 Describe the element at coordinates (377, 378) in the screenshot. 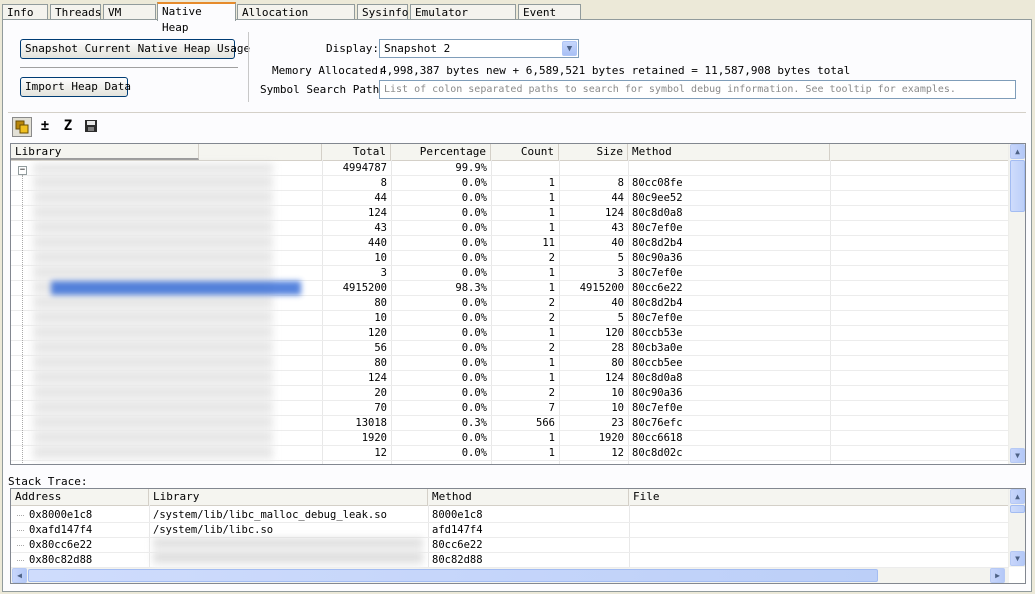

I see `cell-total: 124` at that location.